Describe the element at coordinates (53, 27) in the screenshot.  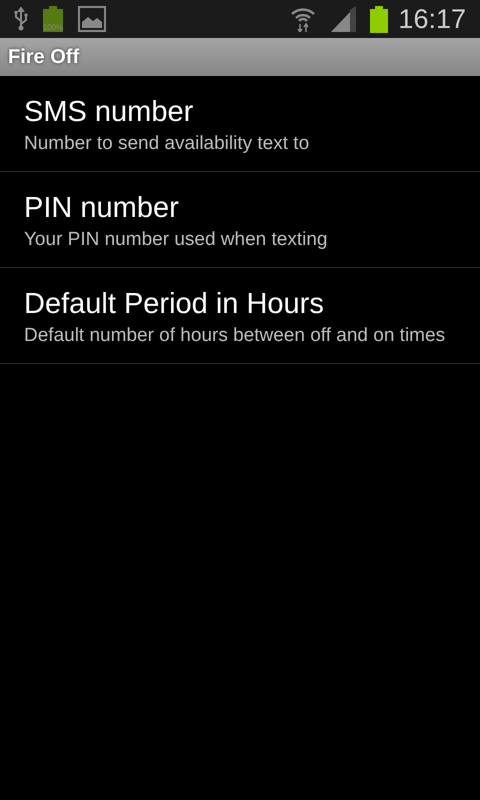
I see `battery-level-text: 100%` at that location.